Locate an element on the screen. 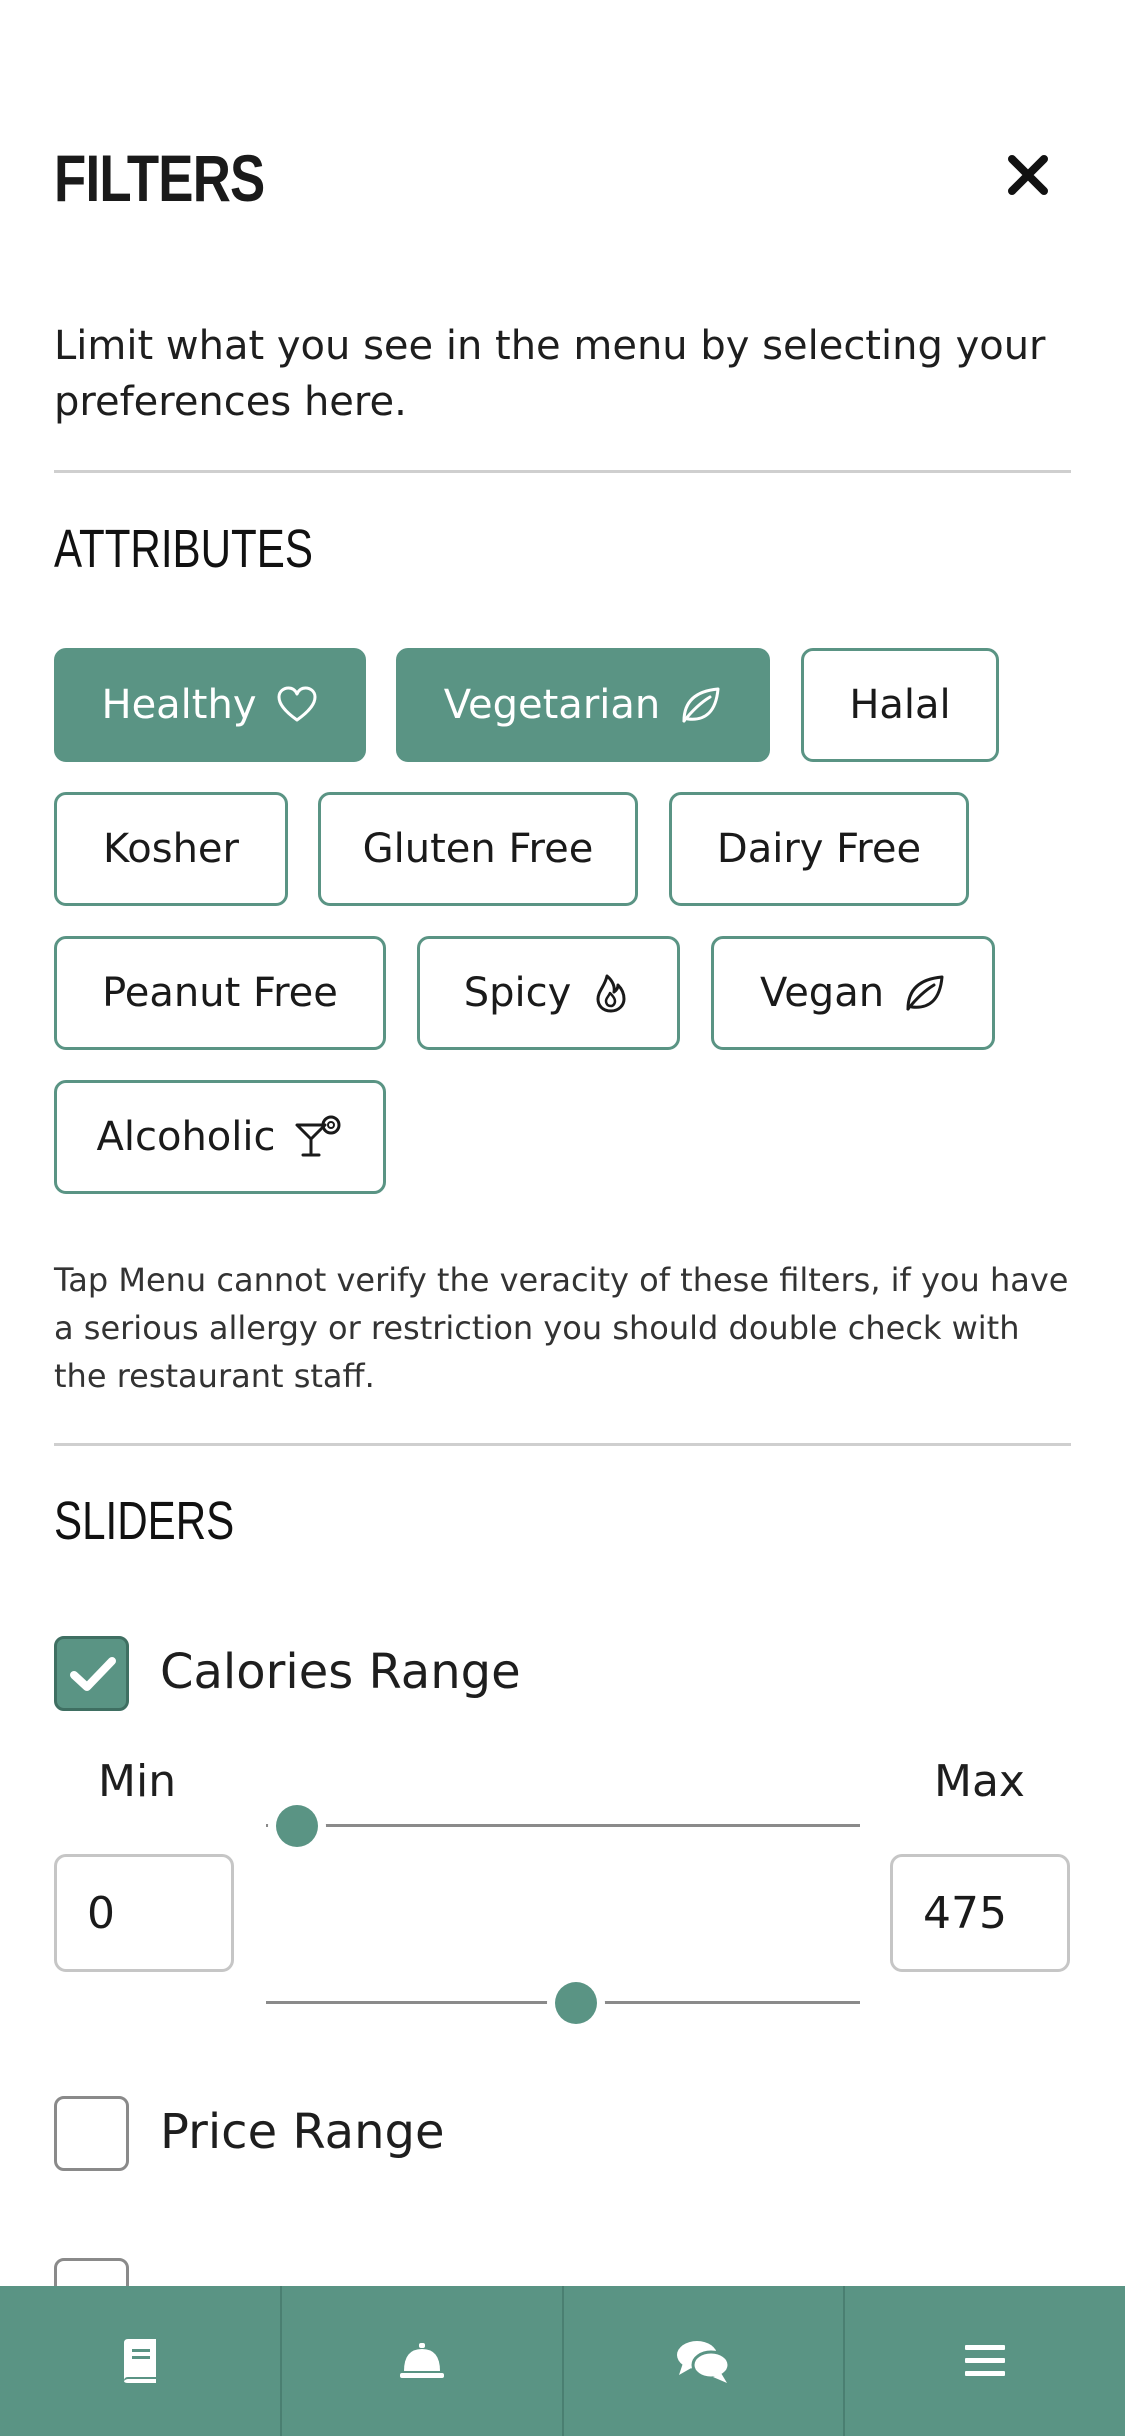  bottom-tab-bar is located at coordinates (562, 2361).